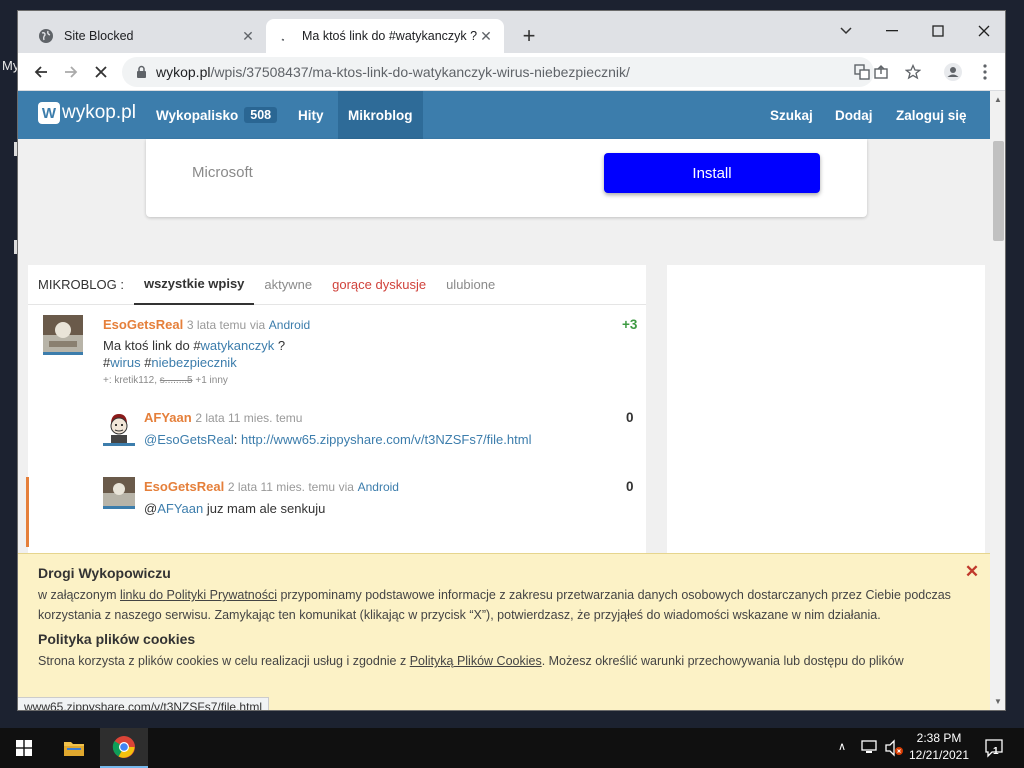  What do you see at coordinates (217, 115) in the screenshot?
I see `nav-wykopalisko: Wykopalisko 508` at bounding box center [217, 115].